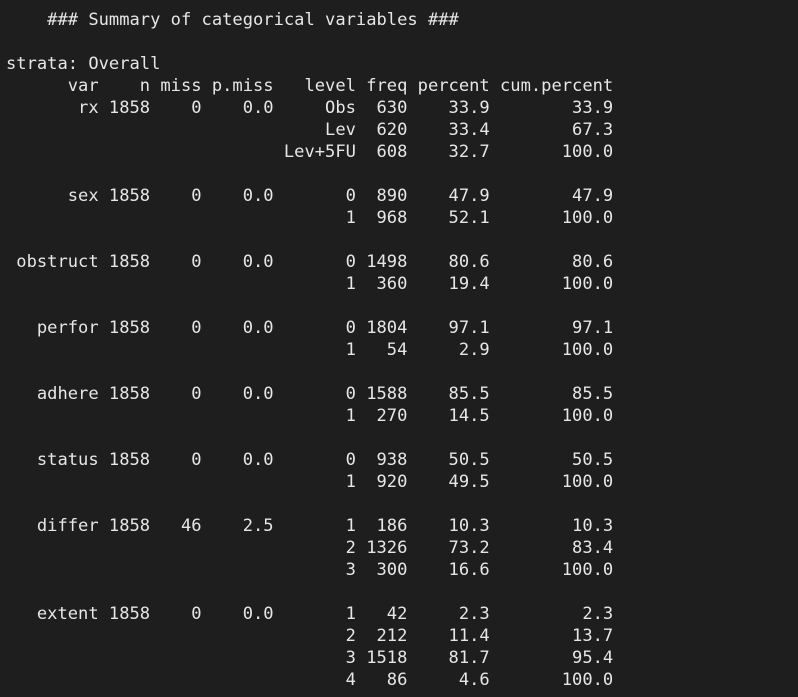 This screenshot has height=697, width=798. What do you see at coordinates (310, 218) in the screenshot?
I see `console-line: 1 968 52.1 100.0` at bounding box center [310, 218].